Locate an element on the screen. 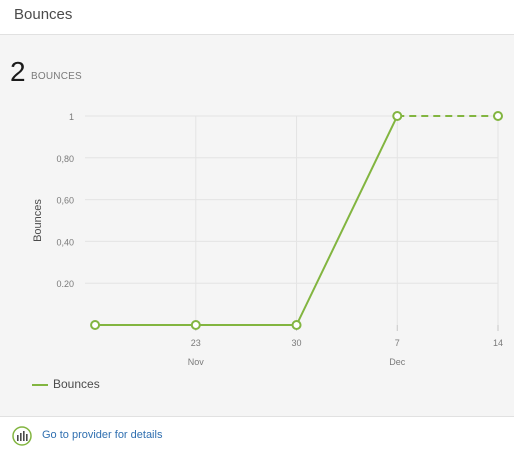 The image size is (514, 453). y-tick-label: 0,80 is located at coordinates (65, 159).